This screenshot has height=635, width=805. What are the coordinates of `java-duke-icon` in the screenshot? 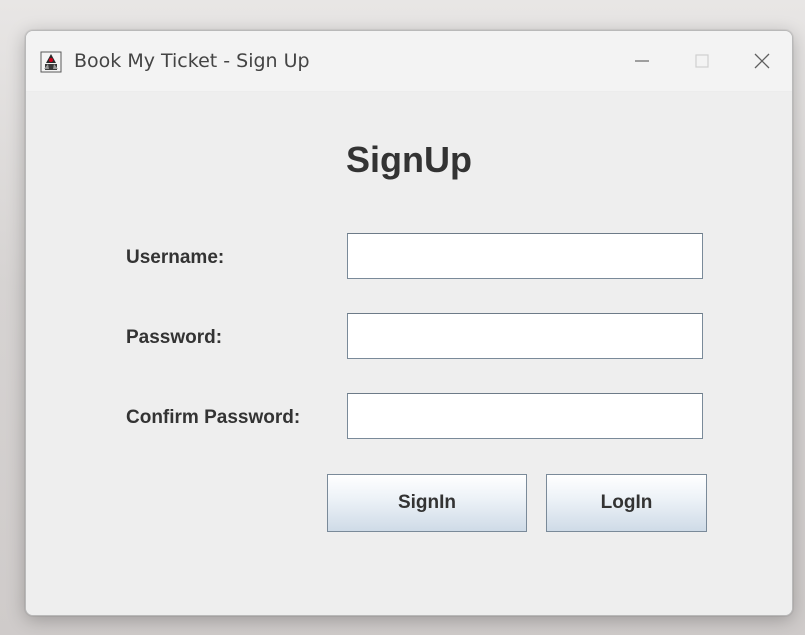 It's located at (51, 62).